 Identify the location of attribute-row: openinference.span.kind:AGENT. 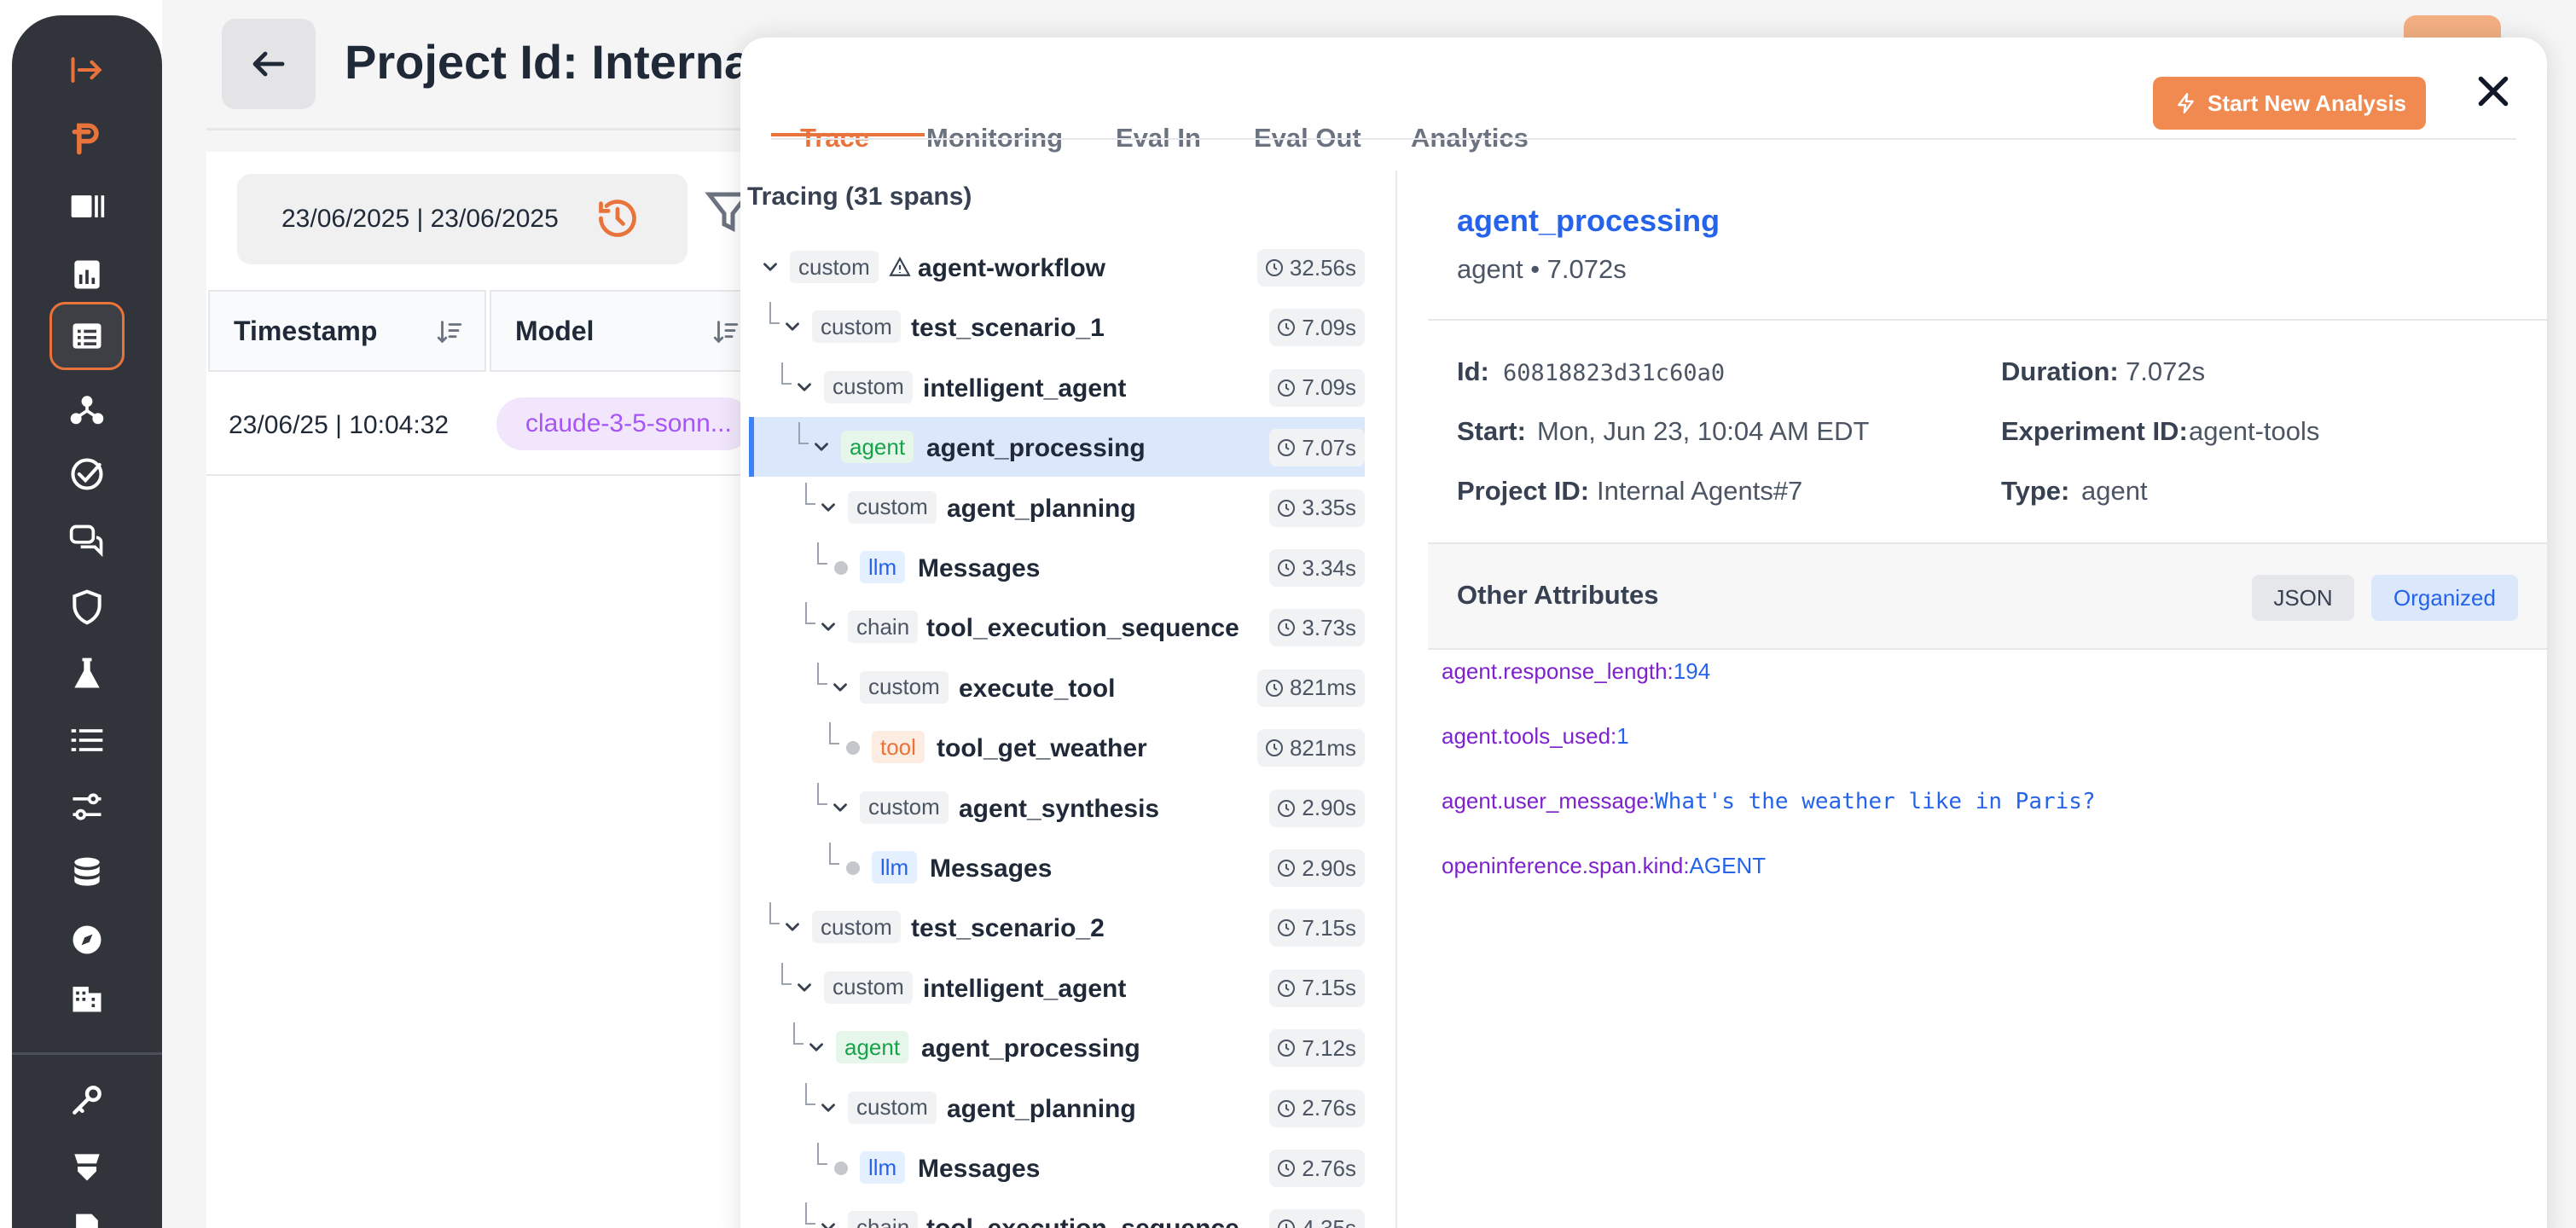
(1604, 866).